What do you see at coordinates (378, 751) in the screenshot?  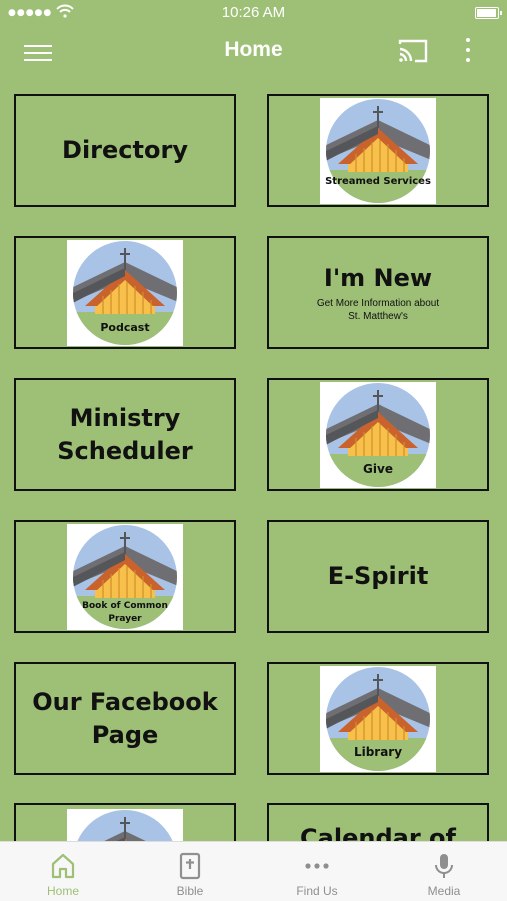 I see `tile-caption: Library` at bounding box center [378, 751].